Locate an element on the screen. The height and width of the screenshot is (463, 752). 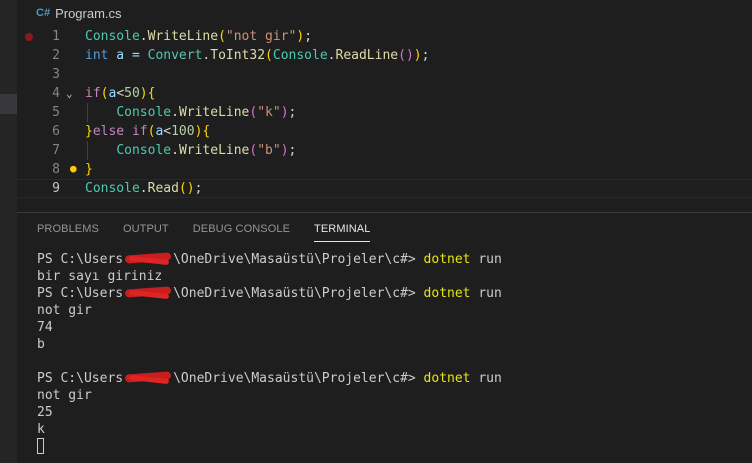
code-line: 7 Console.WriteLine("b"); is located at coordinates (384, 150).